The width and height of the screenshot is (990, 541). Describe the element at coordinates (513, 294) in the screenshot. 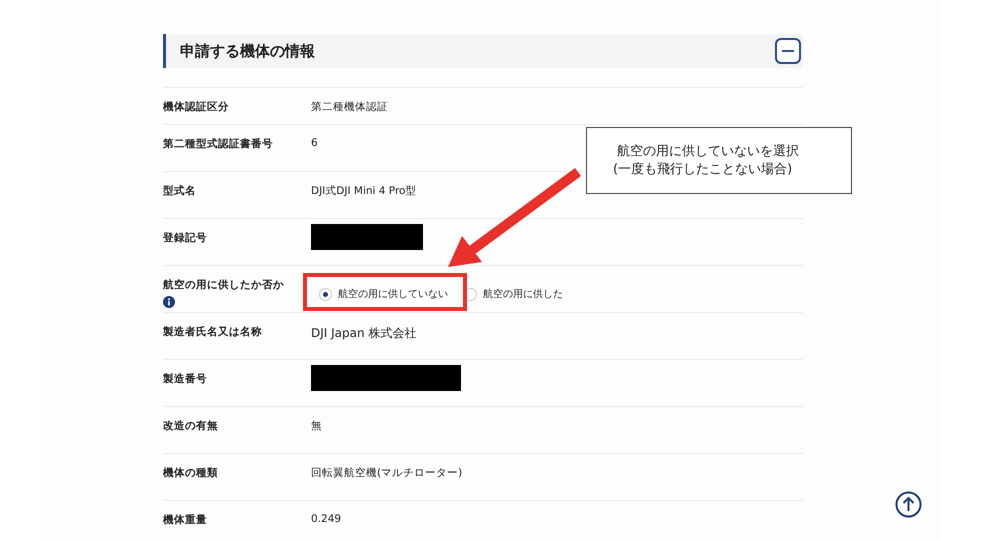

I see `radio-option: 航空の用に供した` at that location.